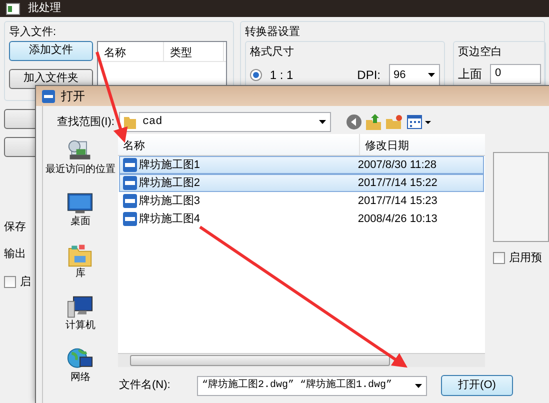  What do you see at coordinates (422, 144) in the screenshot?
I see `column-header: 修改日期` at bounding box center [422, 144].